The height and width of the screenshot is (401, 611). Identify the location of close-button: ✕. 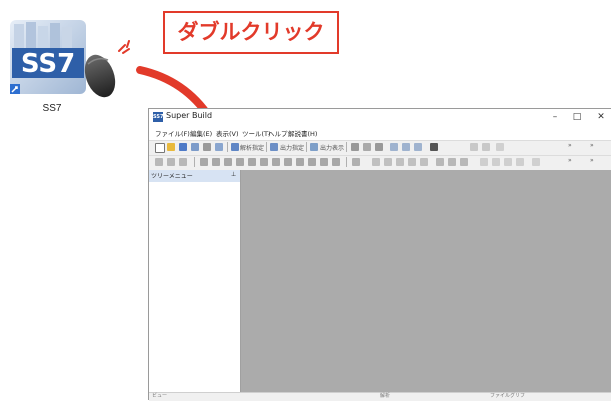
(601, 117).